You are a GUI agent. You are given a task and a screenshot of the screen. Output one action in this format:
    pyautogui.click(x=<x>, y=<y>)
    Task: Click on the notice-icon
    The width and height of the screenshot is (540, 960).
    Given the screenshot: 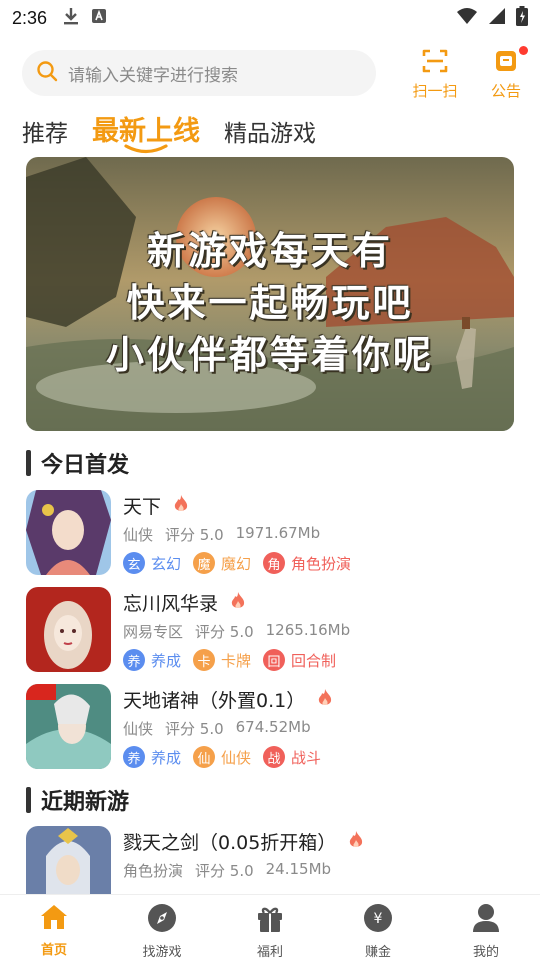 What is the action you would take?
    pyautogui.click(x=506, y=63)
    